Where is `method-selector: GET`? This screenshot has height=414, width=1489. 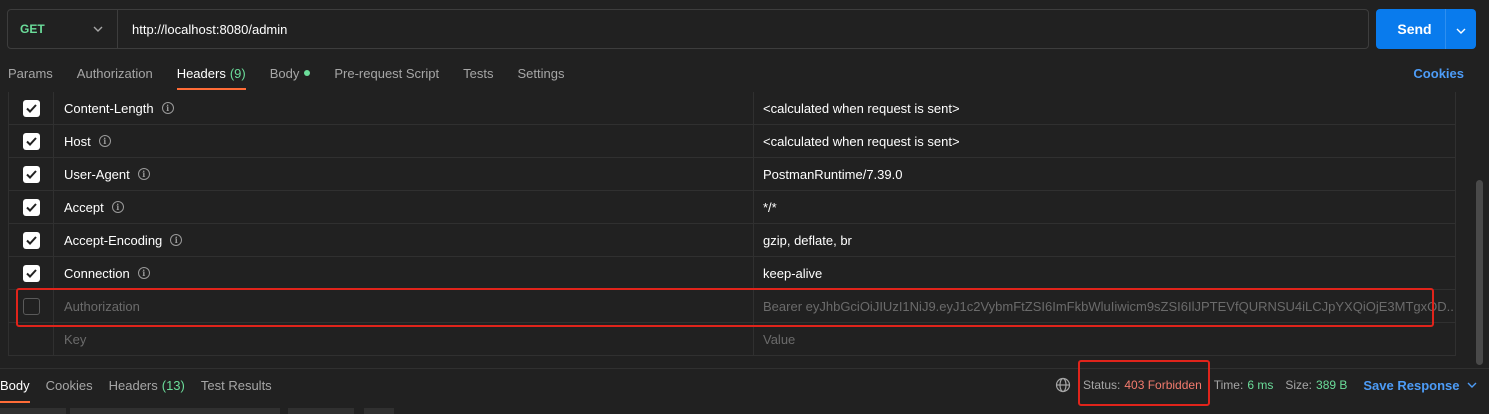 method-selector: GET is located at coordinates (63, 29).